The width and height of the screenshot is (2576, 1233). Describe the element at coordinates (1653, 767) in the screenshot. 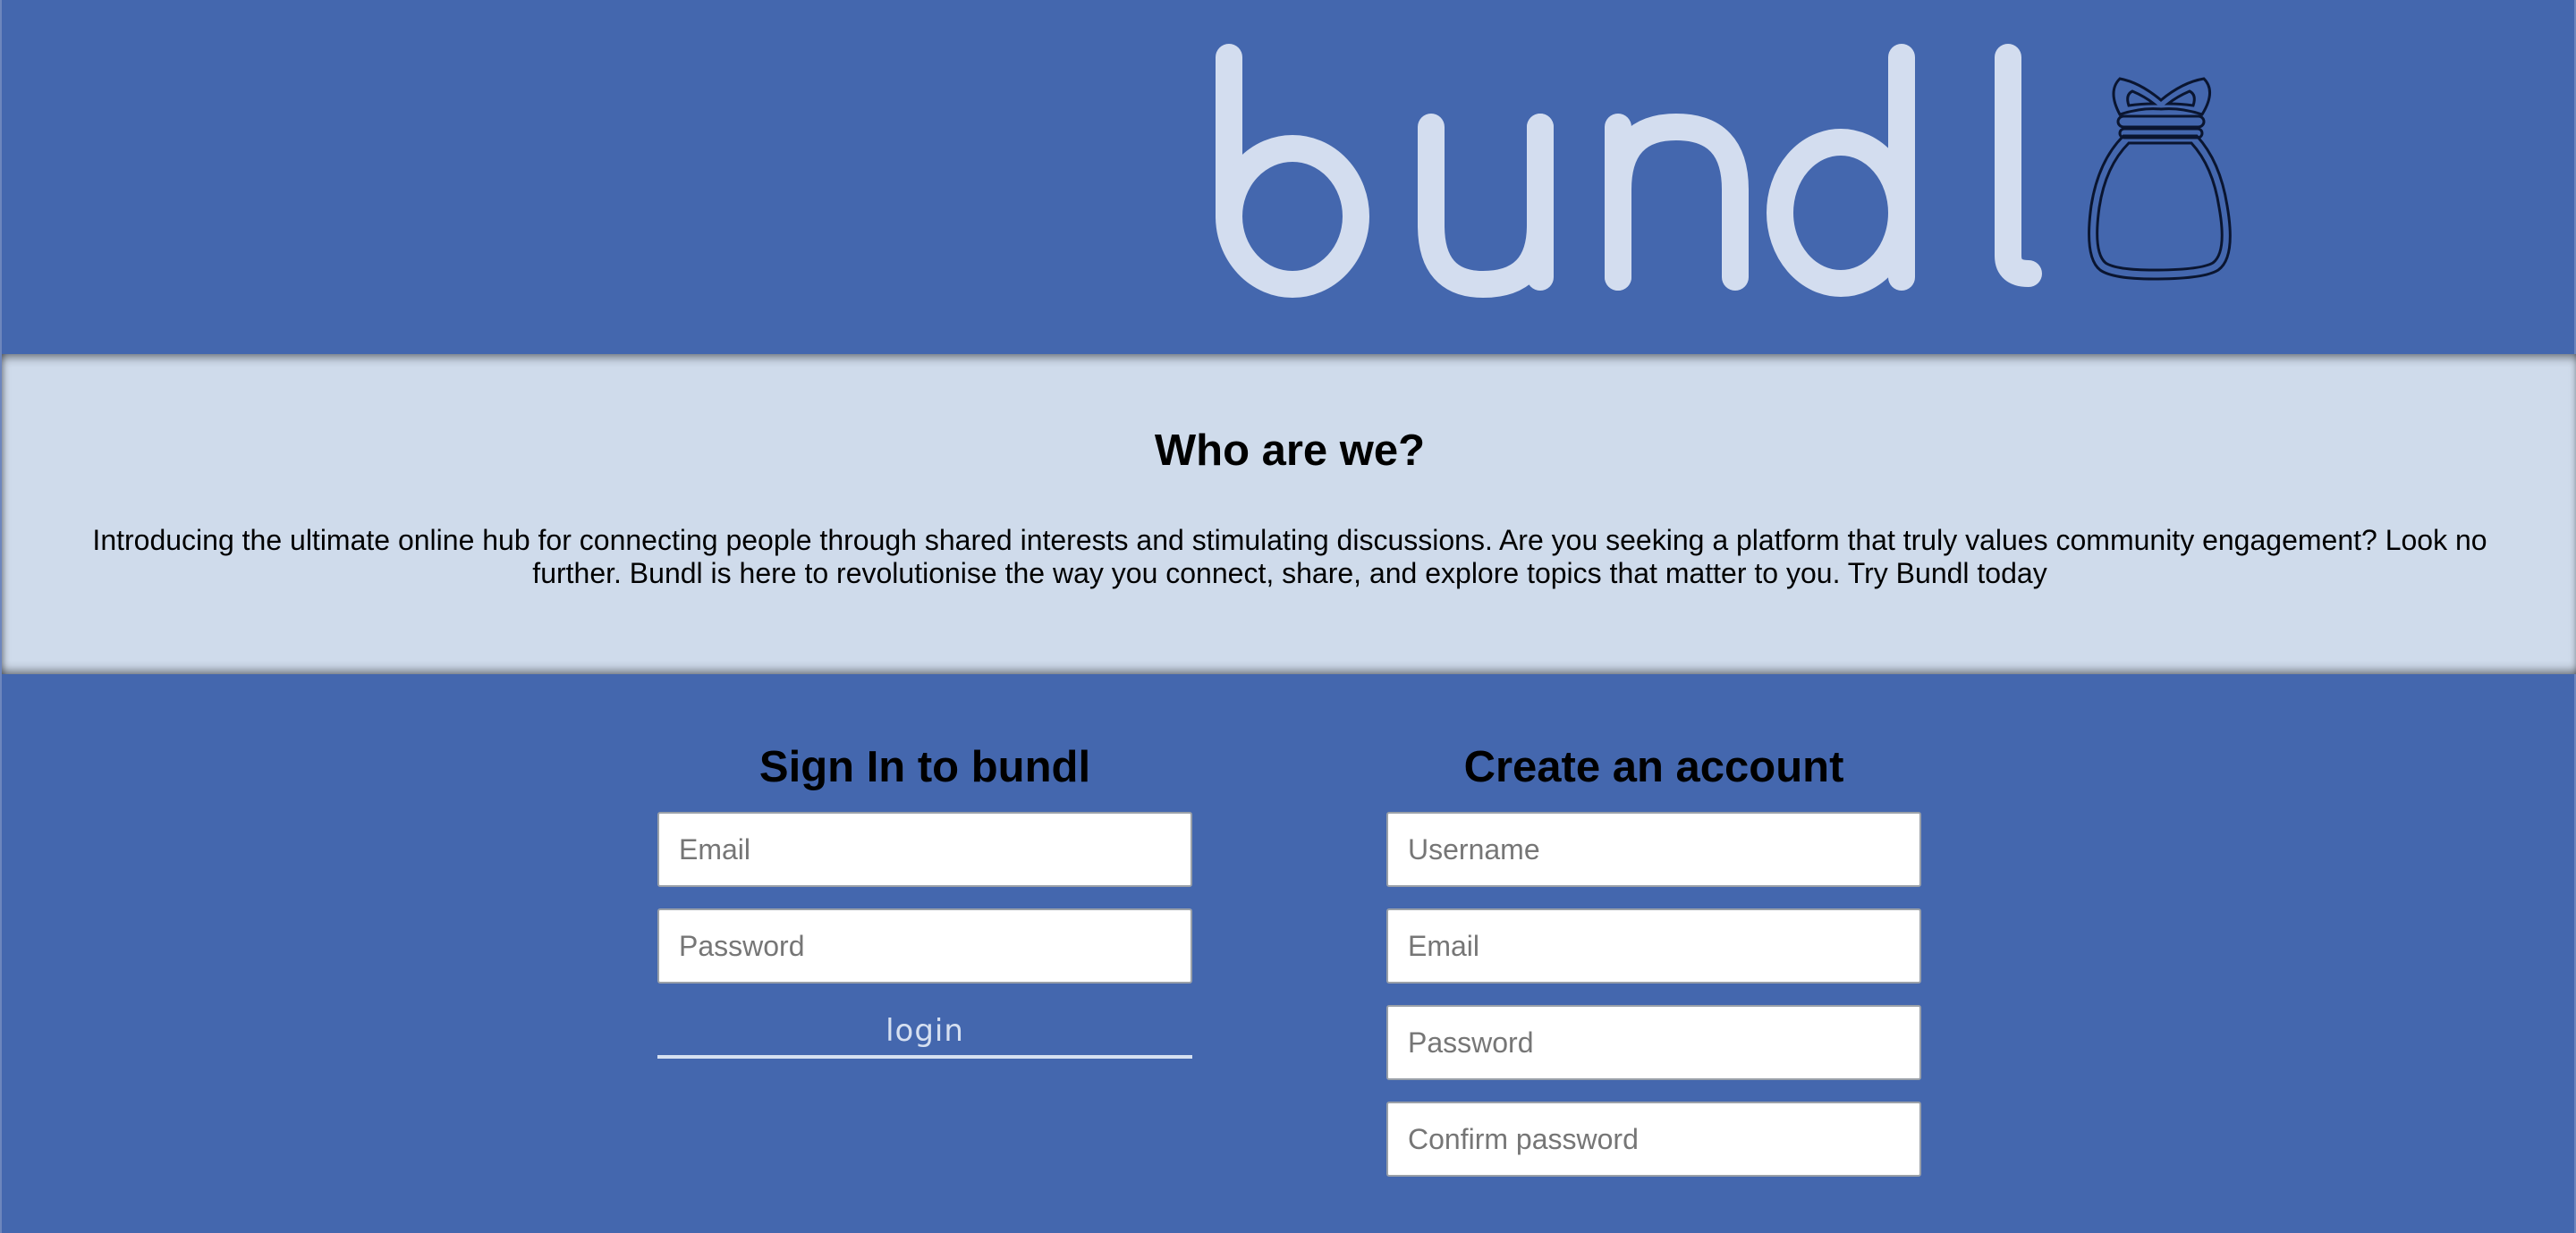

I see `signup-title: Create an account` at that location.